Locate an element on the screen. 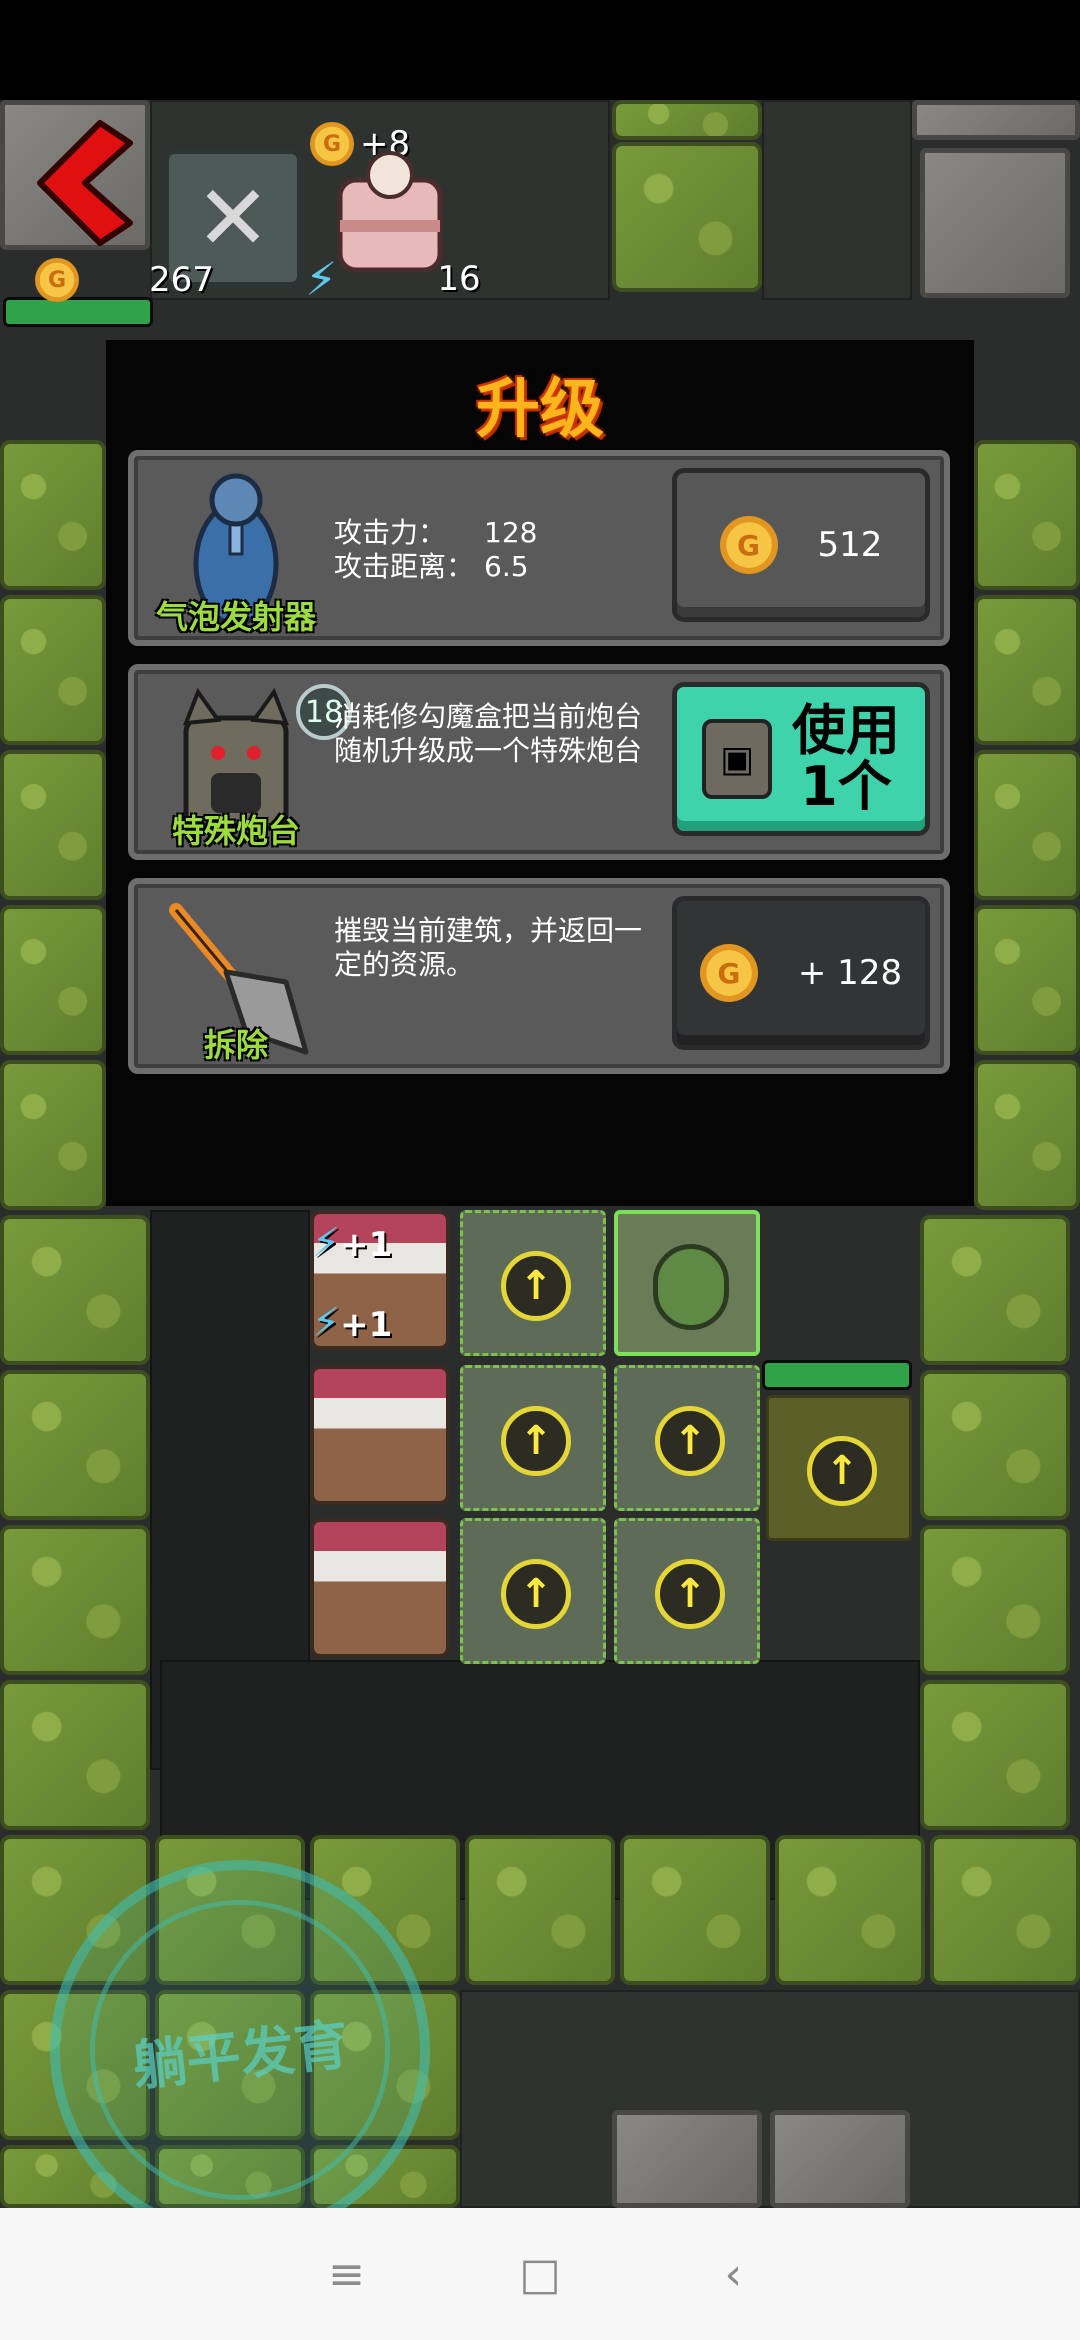 This screenshot has width=1080, height=2340. home-icon: □ is located at coordinates (540, 2274).